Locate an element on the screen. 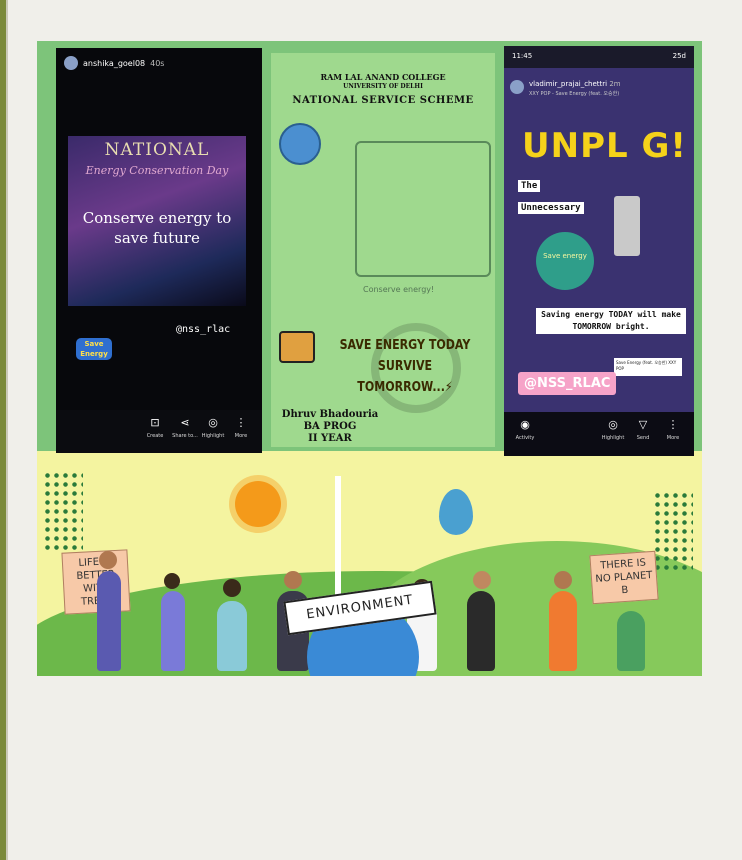 The height and width of the screenshot is (860, 742). timestamp: 2m is located at coordinates (615, 84).